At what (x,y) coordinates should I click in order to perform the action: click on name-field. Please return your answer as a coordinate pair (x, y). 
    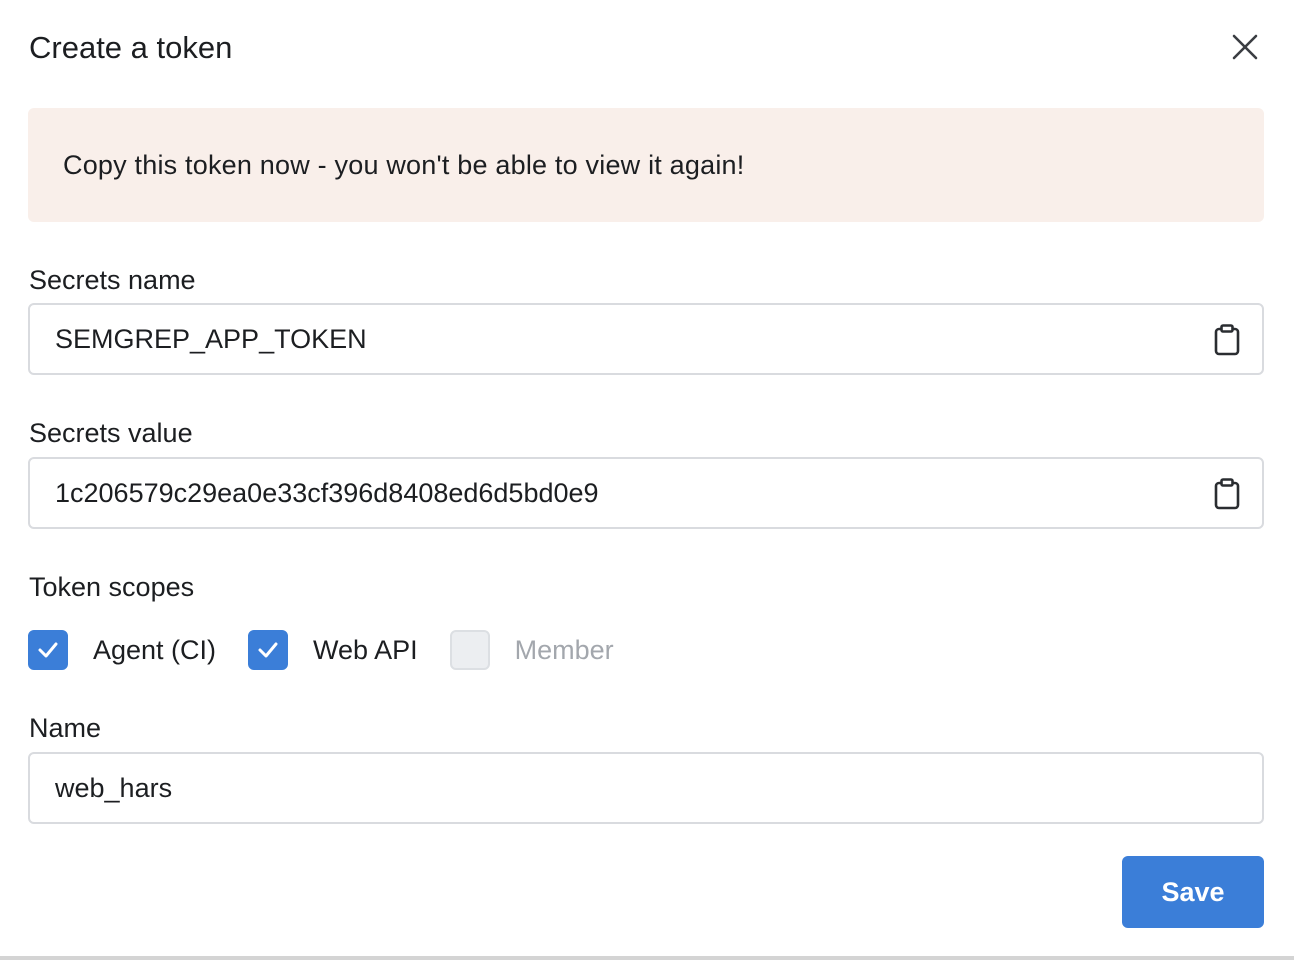
    Looking at the image, I should click on (646, 788).